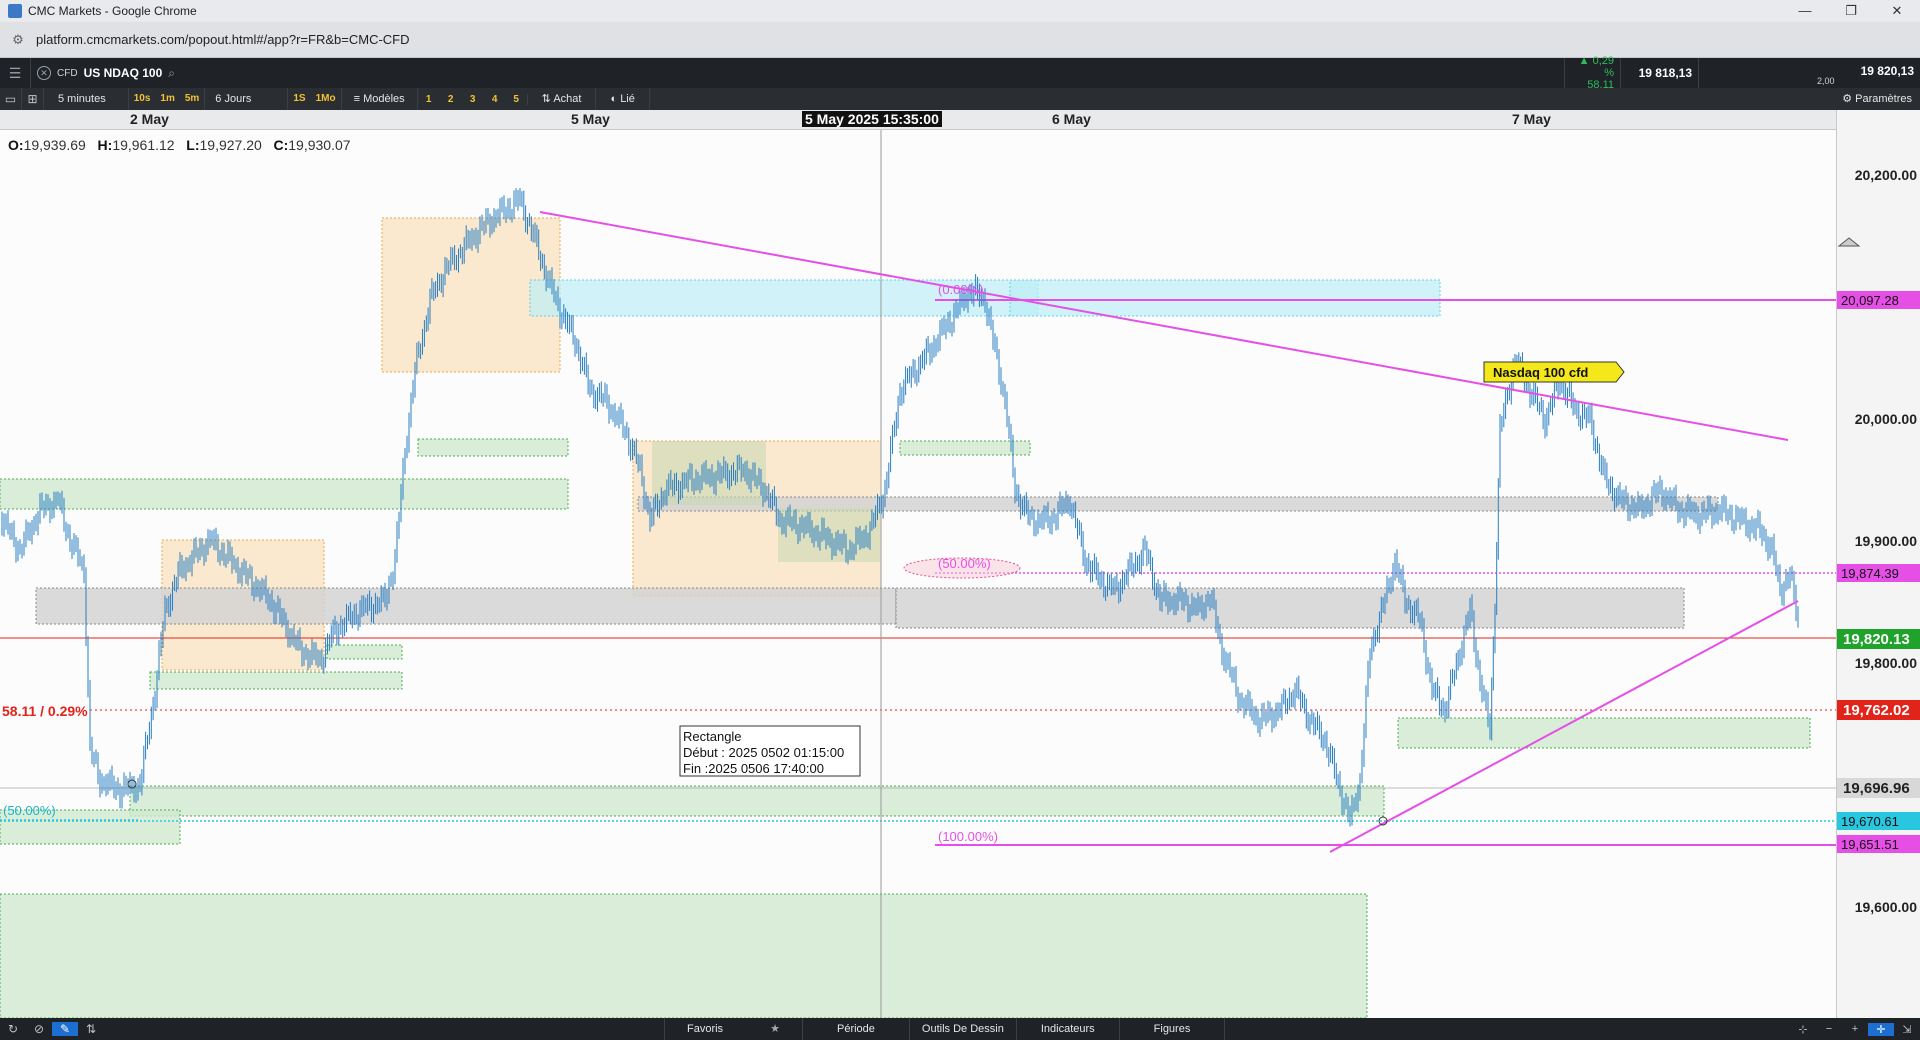  What do you see at coordinates (1826, 81) in the screenshot?
I see `spread-value: 2,00` at bounding box center [1826, 81].